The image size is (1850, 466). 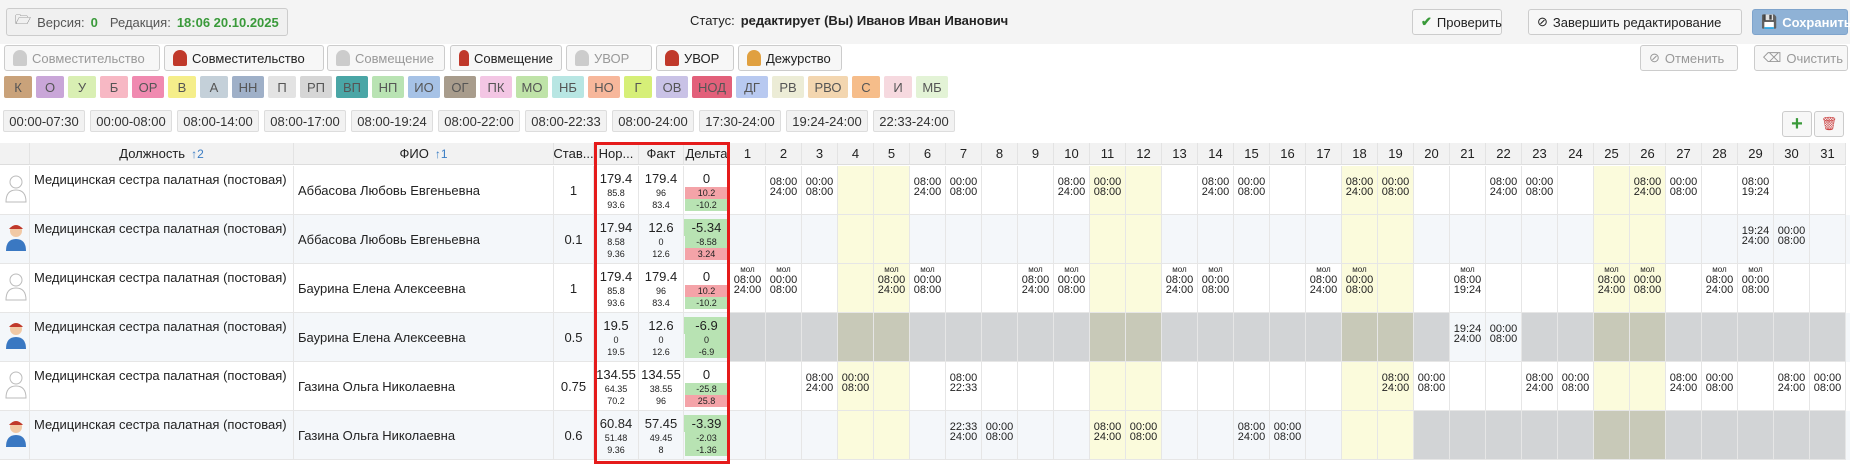 I want to click on save-button: 💾 Сохранить, so click(x=1801, y=22).